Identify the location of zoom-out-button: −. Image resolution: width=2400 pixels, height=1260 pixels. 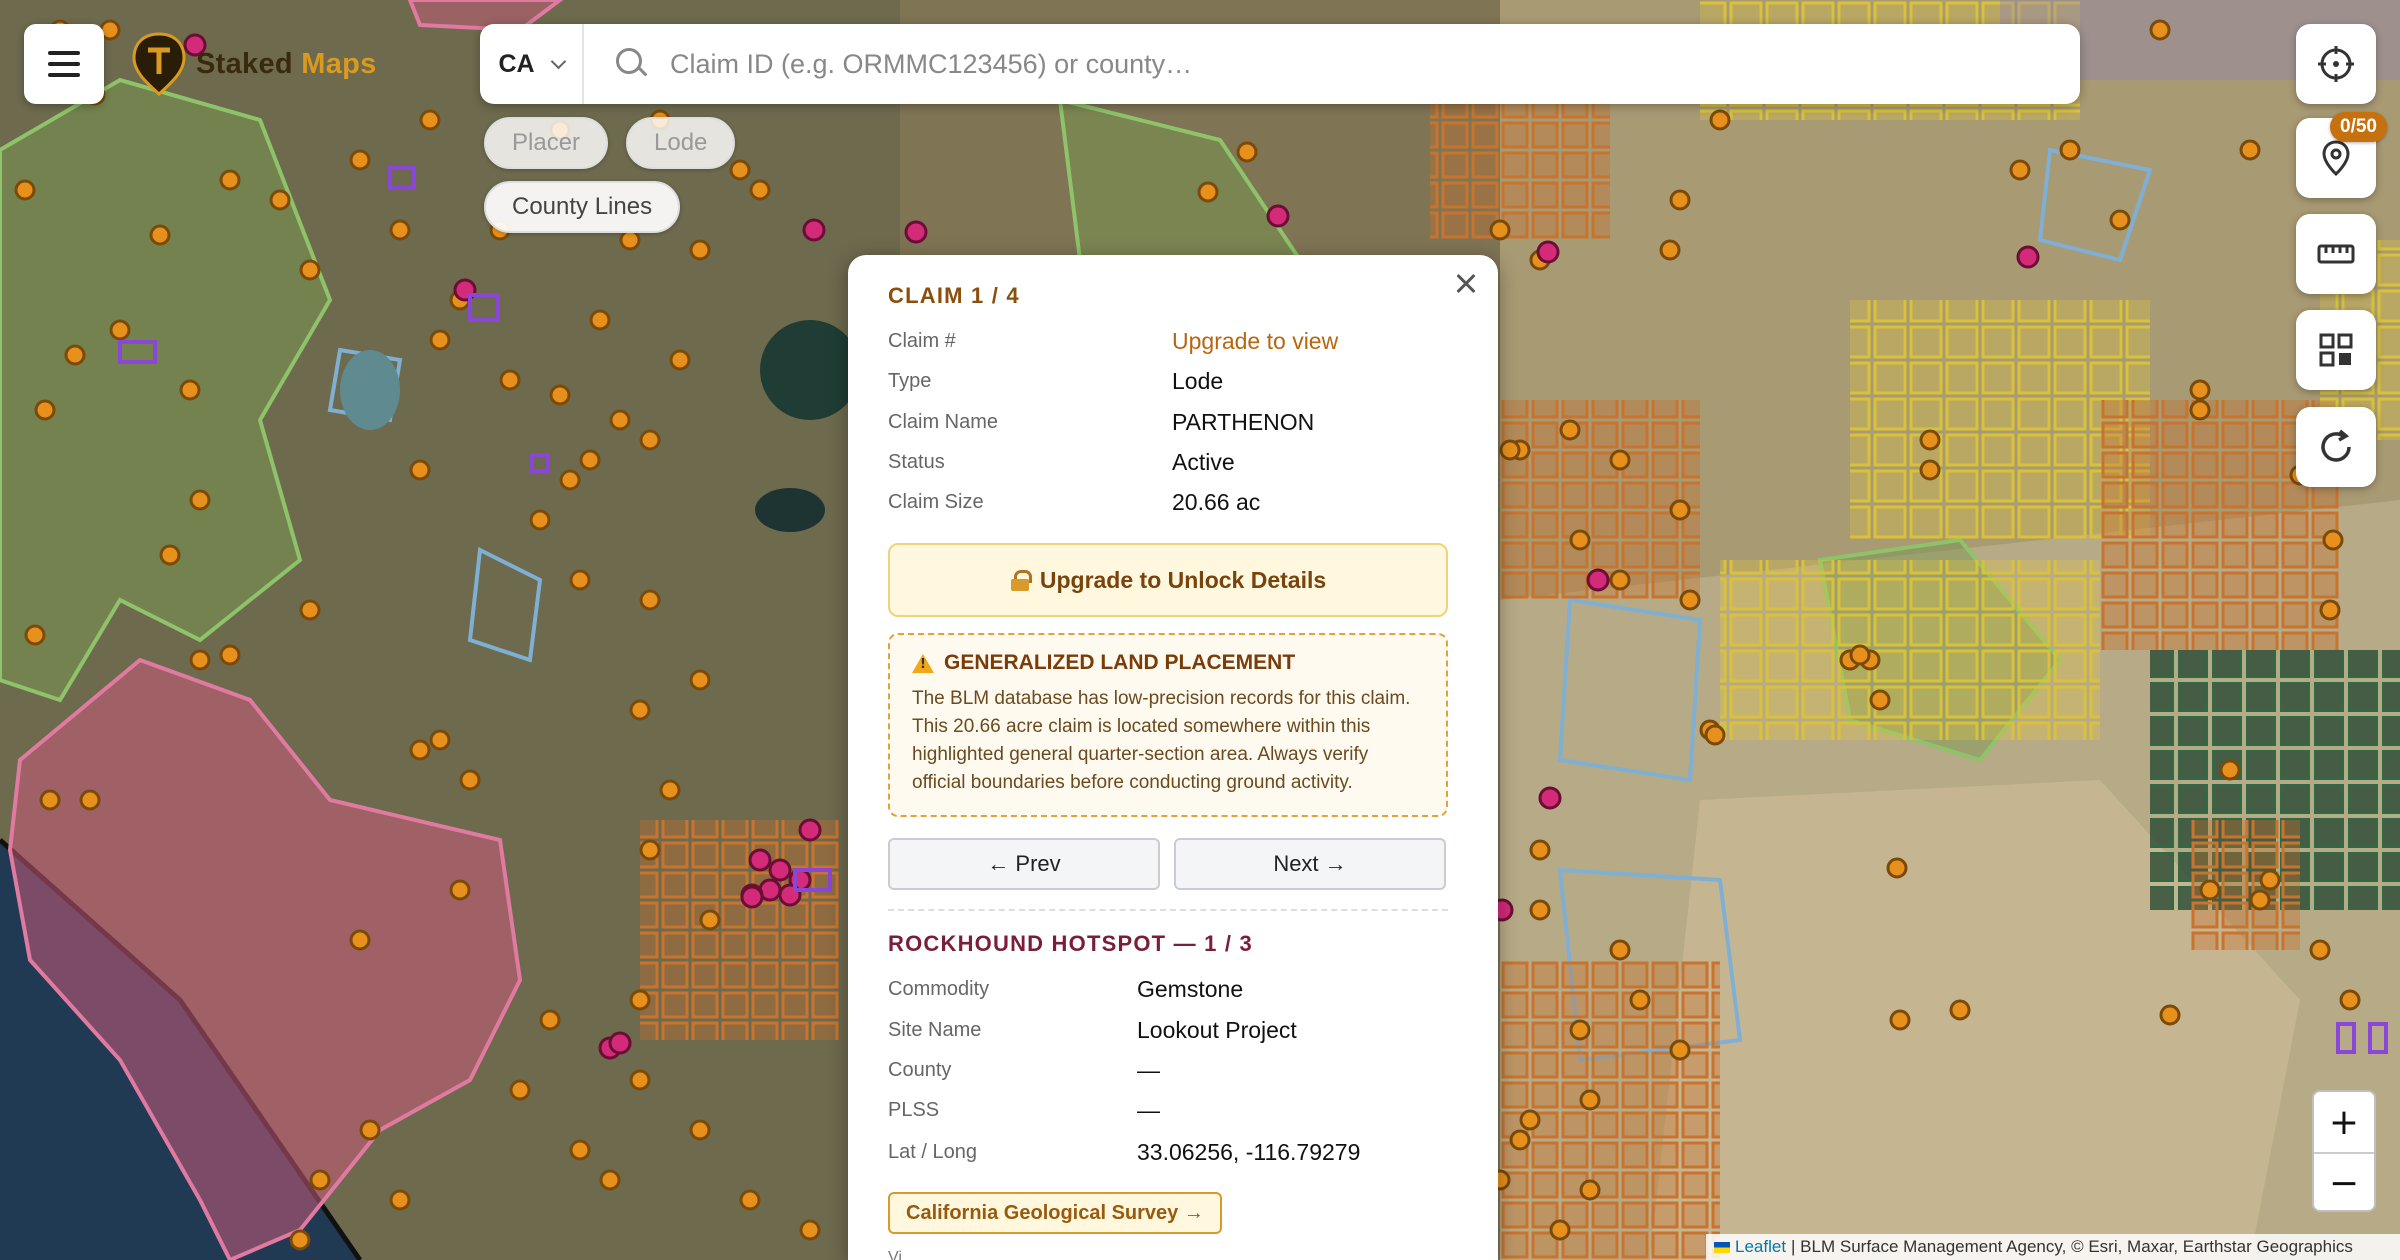
(2344, 1181).